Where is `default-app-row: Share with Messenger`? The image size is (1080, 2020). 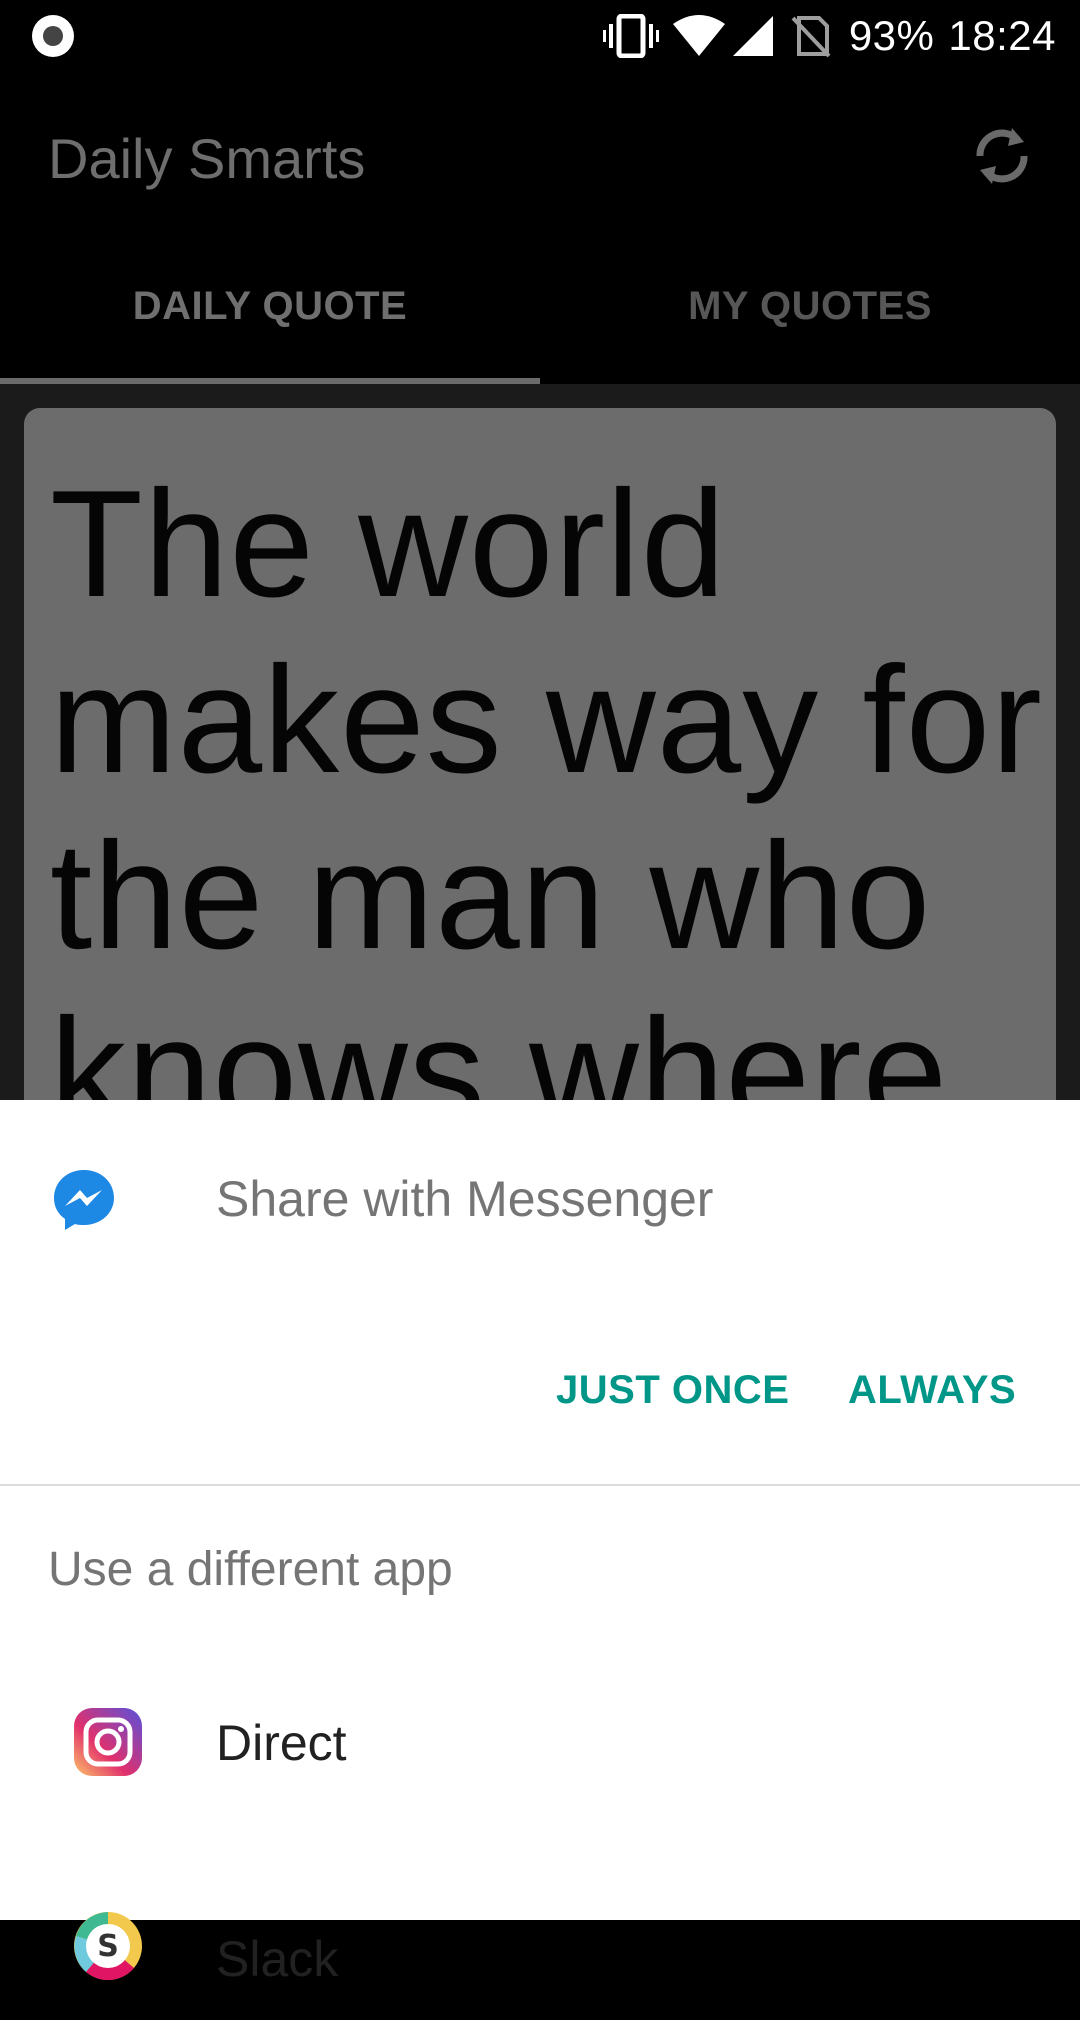
default-app-row: Share with Messenger is located at coordinates (540, 1200).